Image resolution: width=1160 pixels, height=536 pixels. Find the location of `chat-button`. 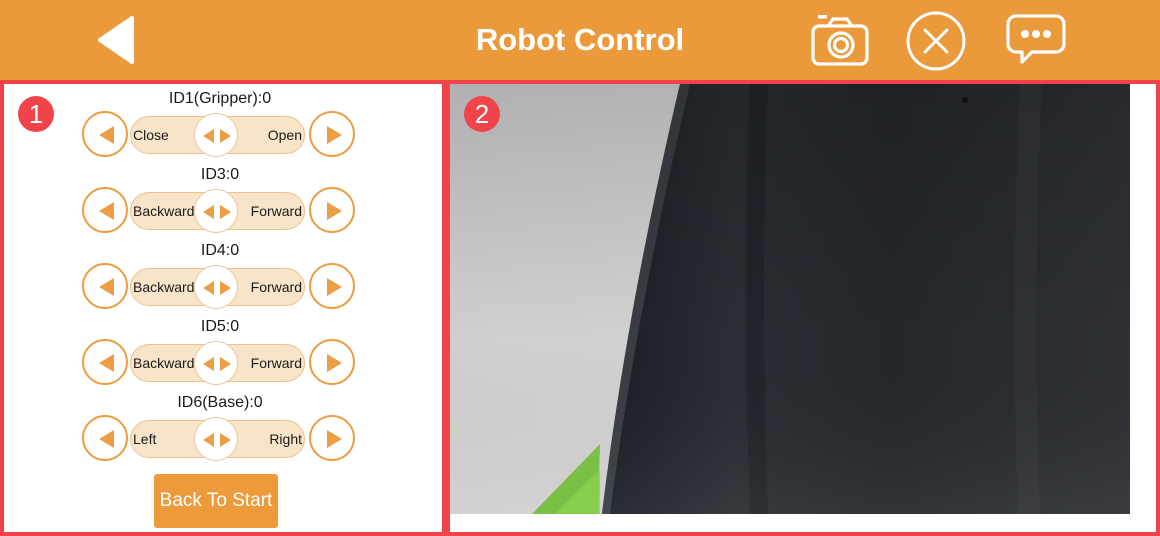

chat-button is located at coordinates (1036, 41).